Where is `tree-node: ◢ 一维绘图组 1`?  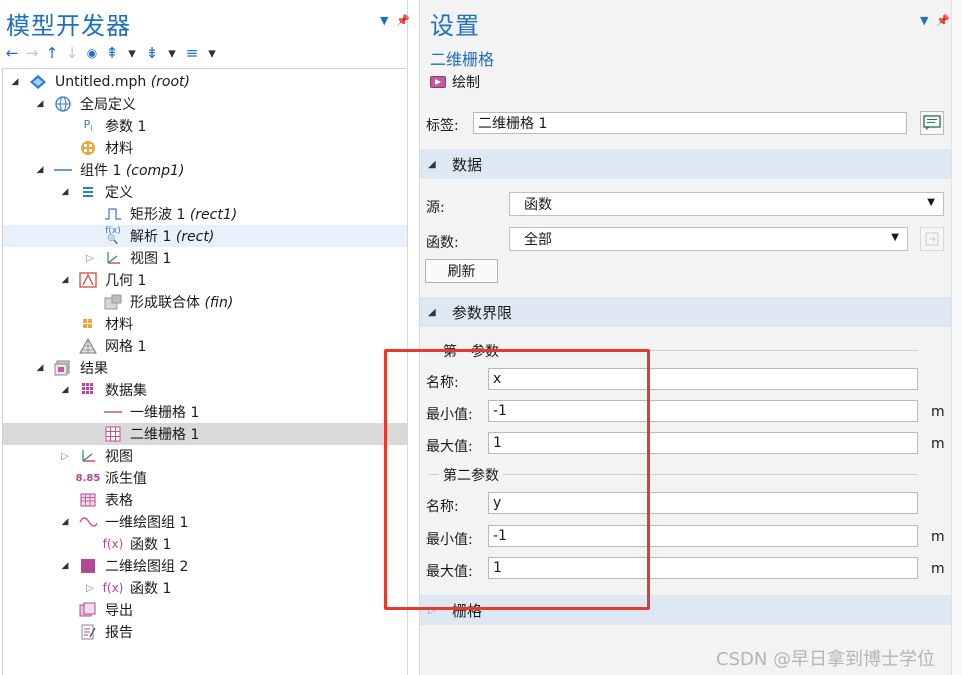 tree-node: ◢ 一维绘图组 1 is located at coordinates (205, 522).